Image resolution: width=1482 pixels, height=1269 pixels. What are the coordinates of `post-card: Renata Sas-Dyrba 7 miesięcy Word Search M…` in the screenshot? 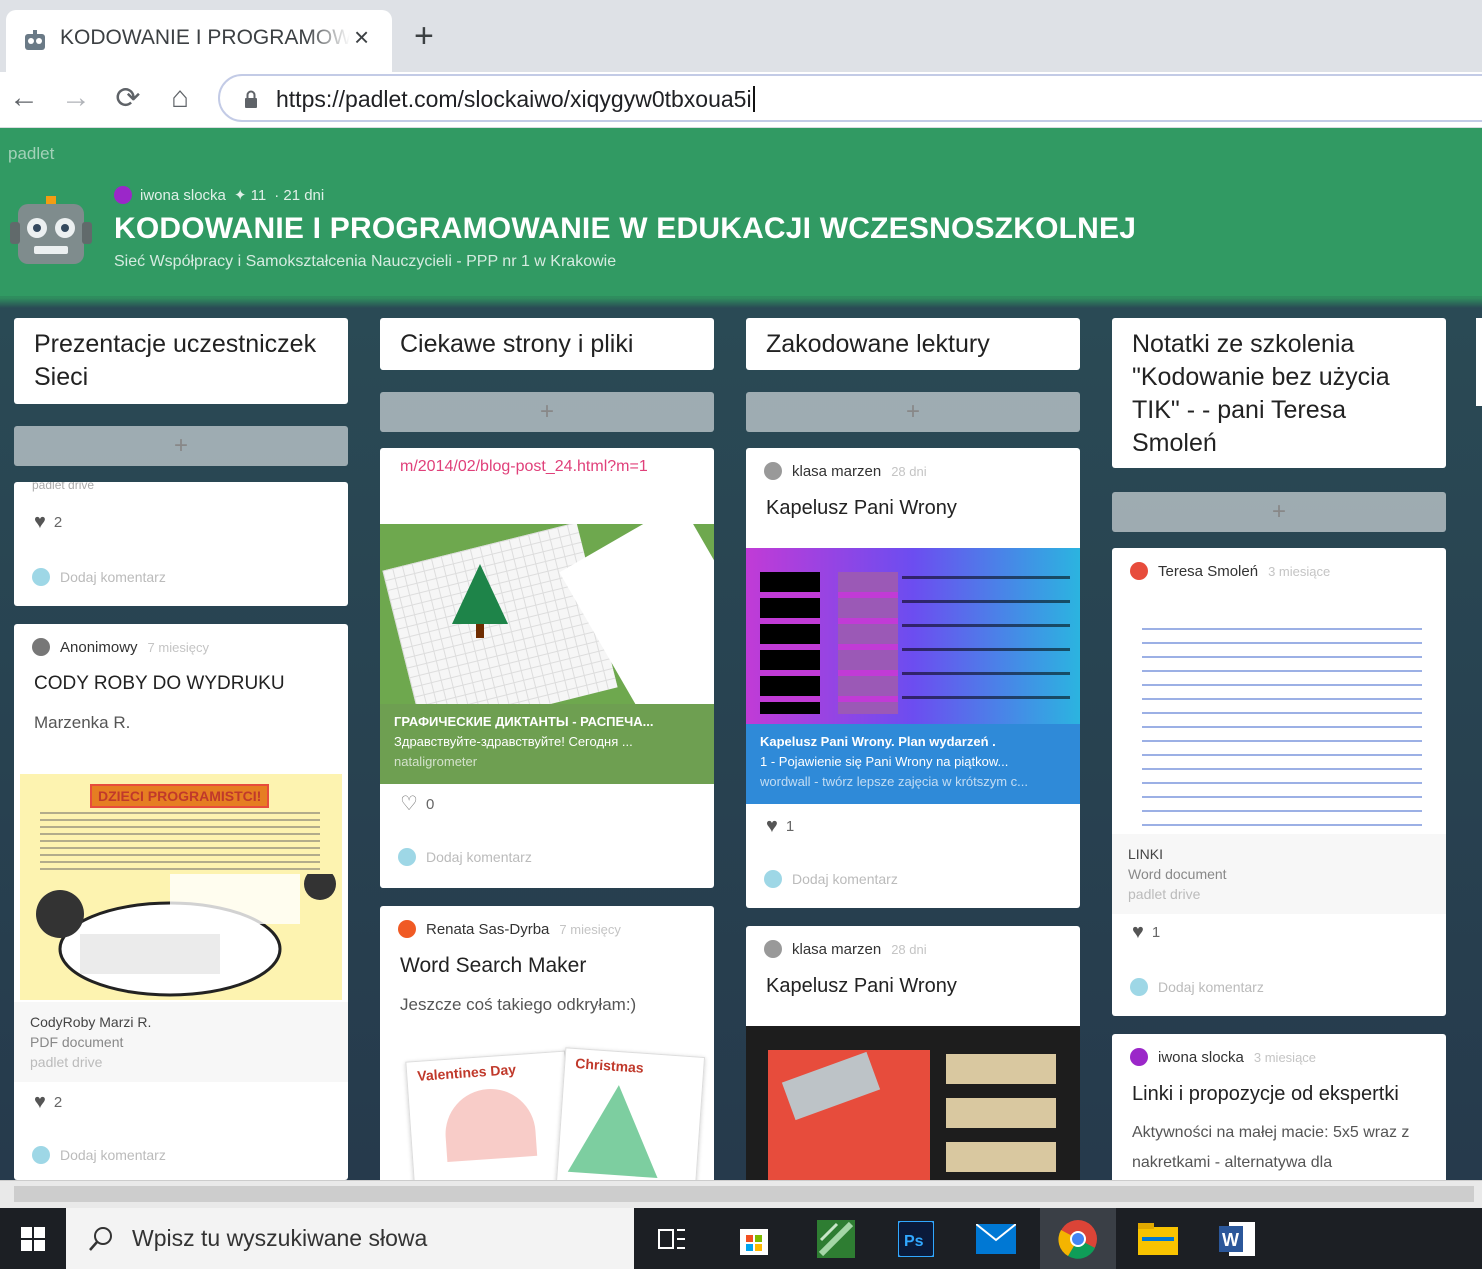 It's located at (547, 1051).